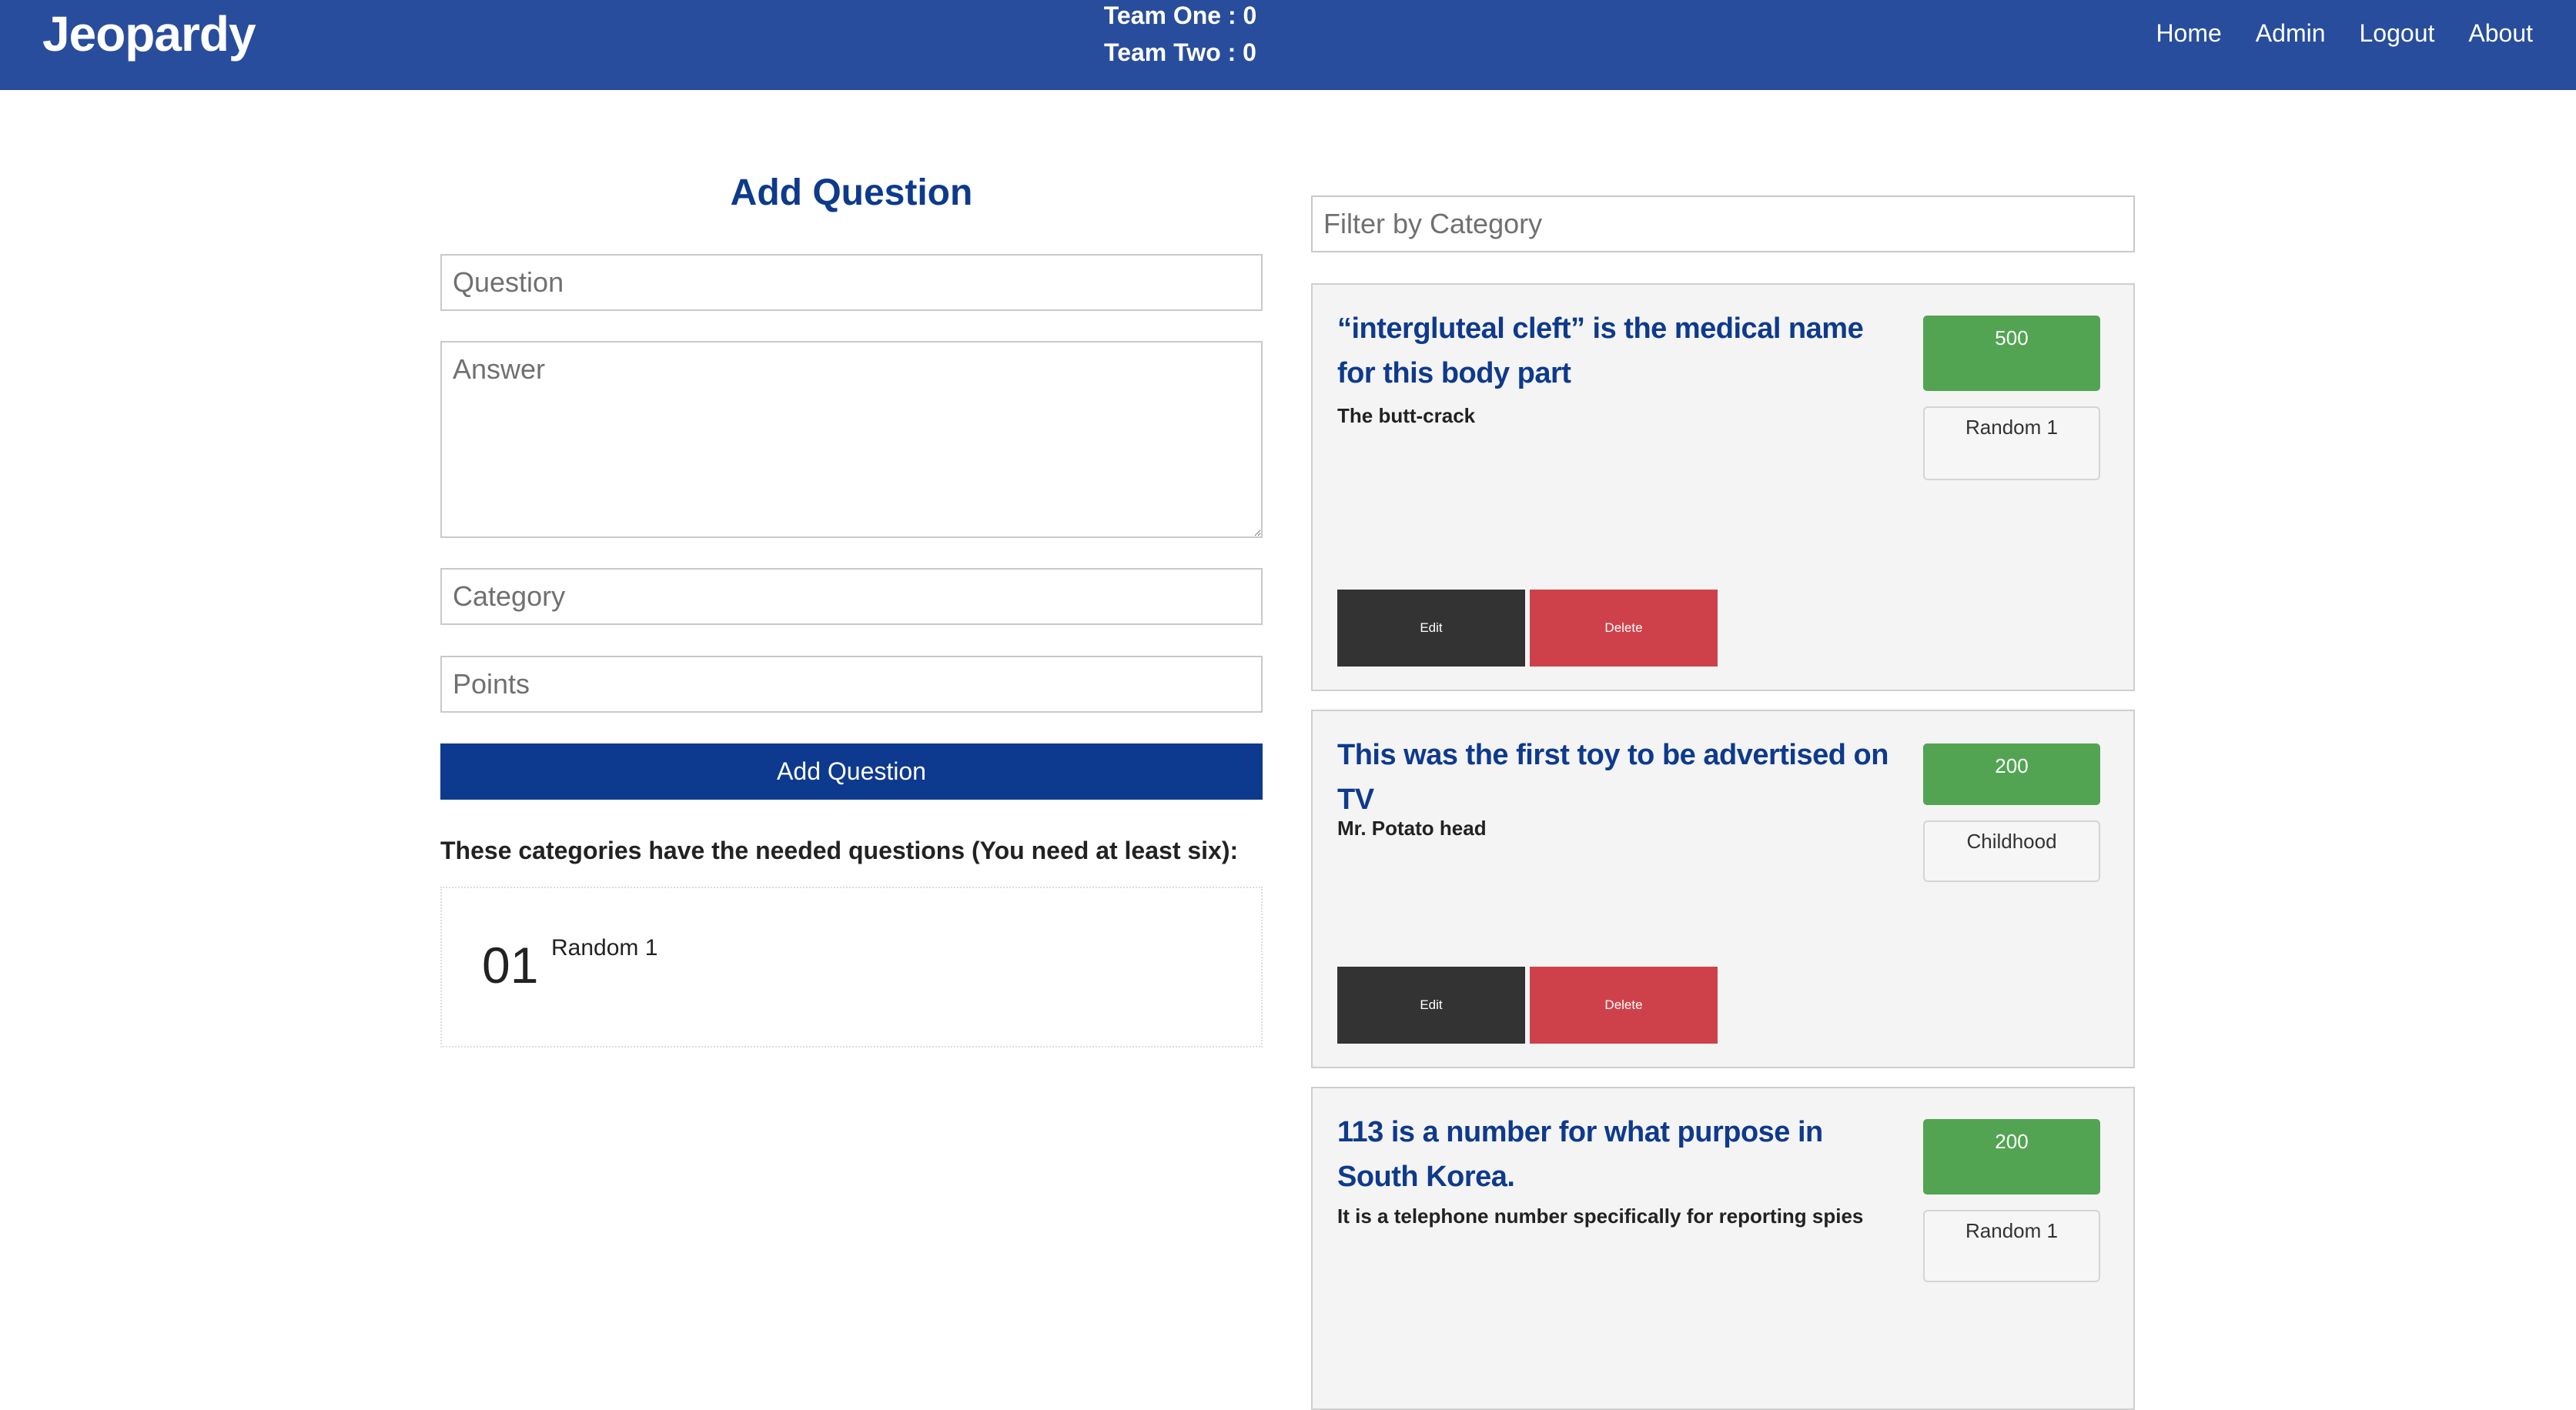  I want to click on nav-link-logout: Logout, so click(2397, 33).